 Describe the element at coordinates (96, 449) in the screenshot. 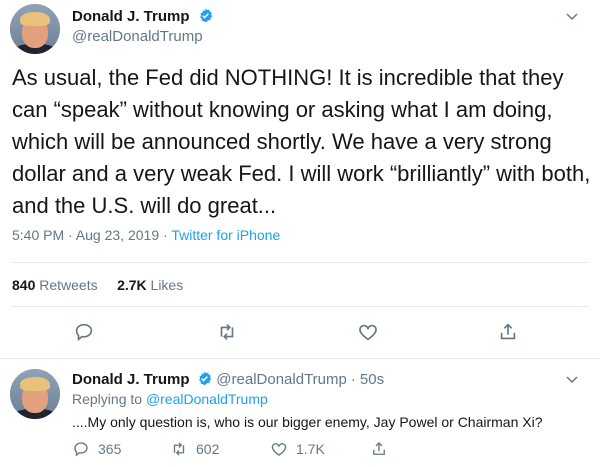

I see `reply-reply-action: 365` at that location.